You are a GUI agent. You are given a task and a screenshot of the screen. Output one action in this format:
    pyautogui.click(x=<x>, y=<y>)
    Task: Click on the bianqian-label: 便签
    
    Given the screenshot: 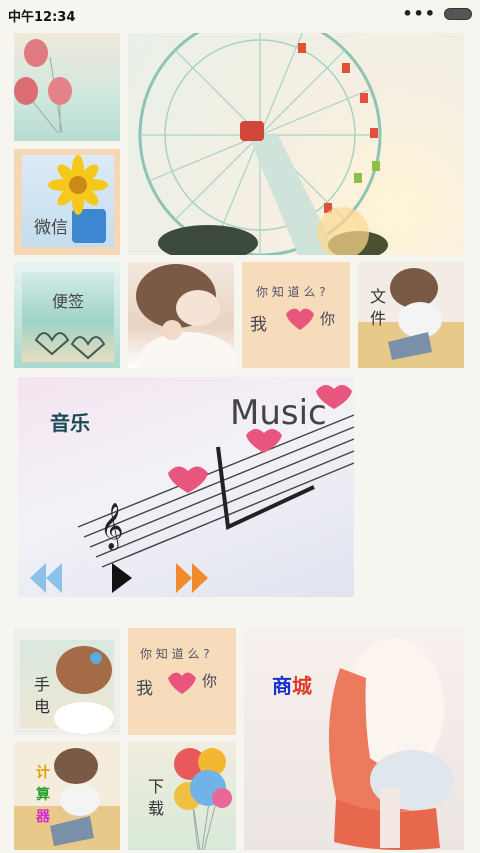 What is the action you would take?
    pyautogui.click(x=68, y=301)
    